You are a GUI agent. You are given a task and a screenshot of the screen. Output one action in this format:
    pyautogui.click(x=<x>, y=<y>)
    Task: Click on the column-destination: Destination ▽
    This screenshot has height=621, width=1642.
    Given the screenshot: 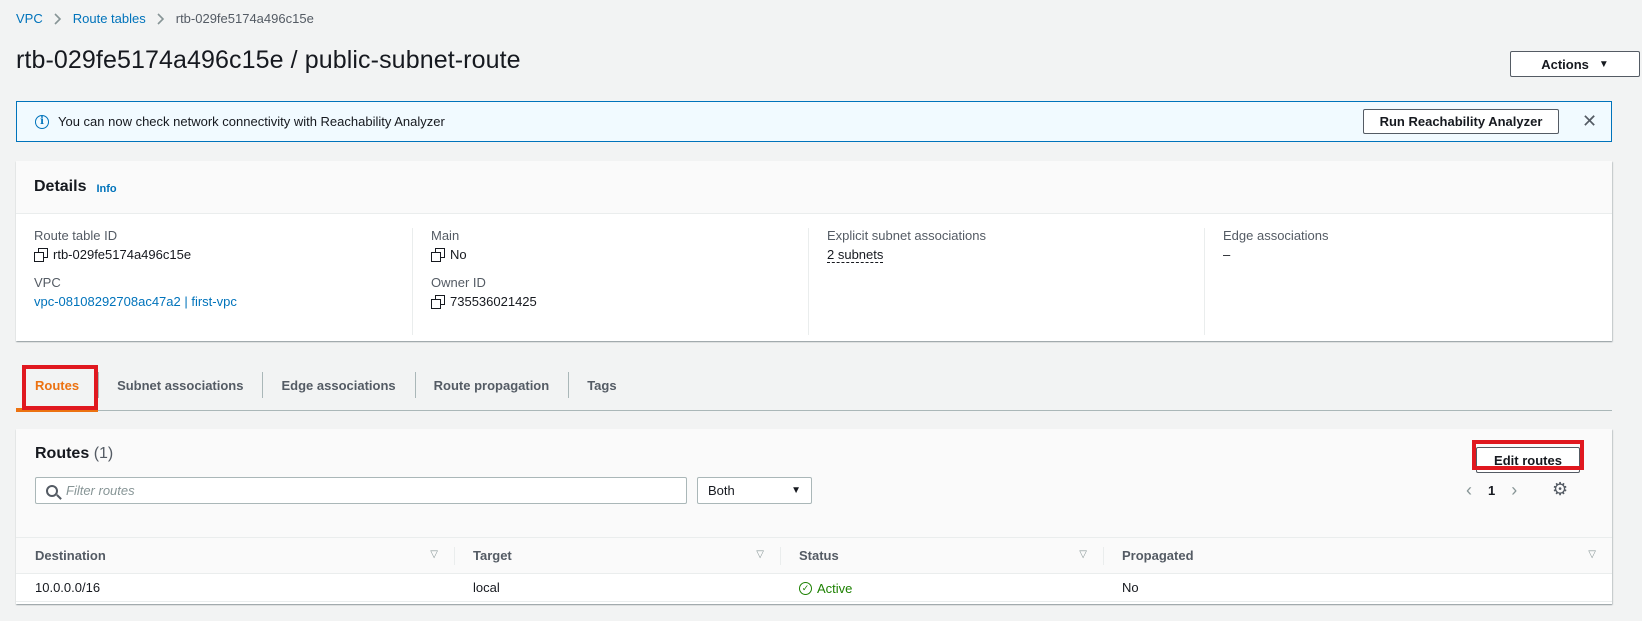 What is the action you would take?
    pyautogui.click(x=235, y=555)
    